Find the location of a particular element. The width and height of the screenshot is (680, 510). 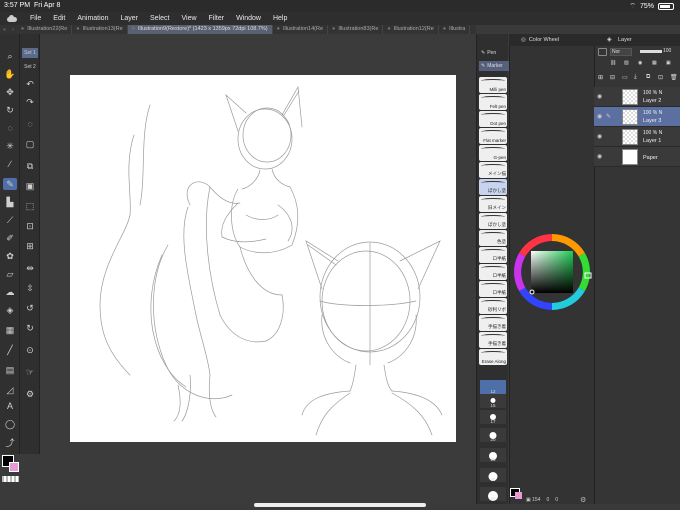

airbrush-icon: ✐ is located at coordinates (10, 238).